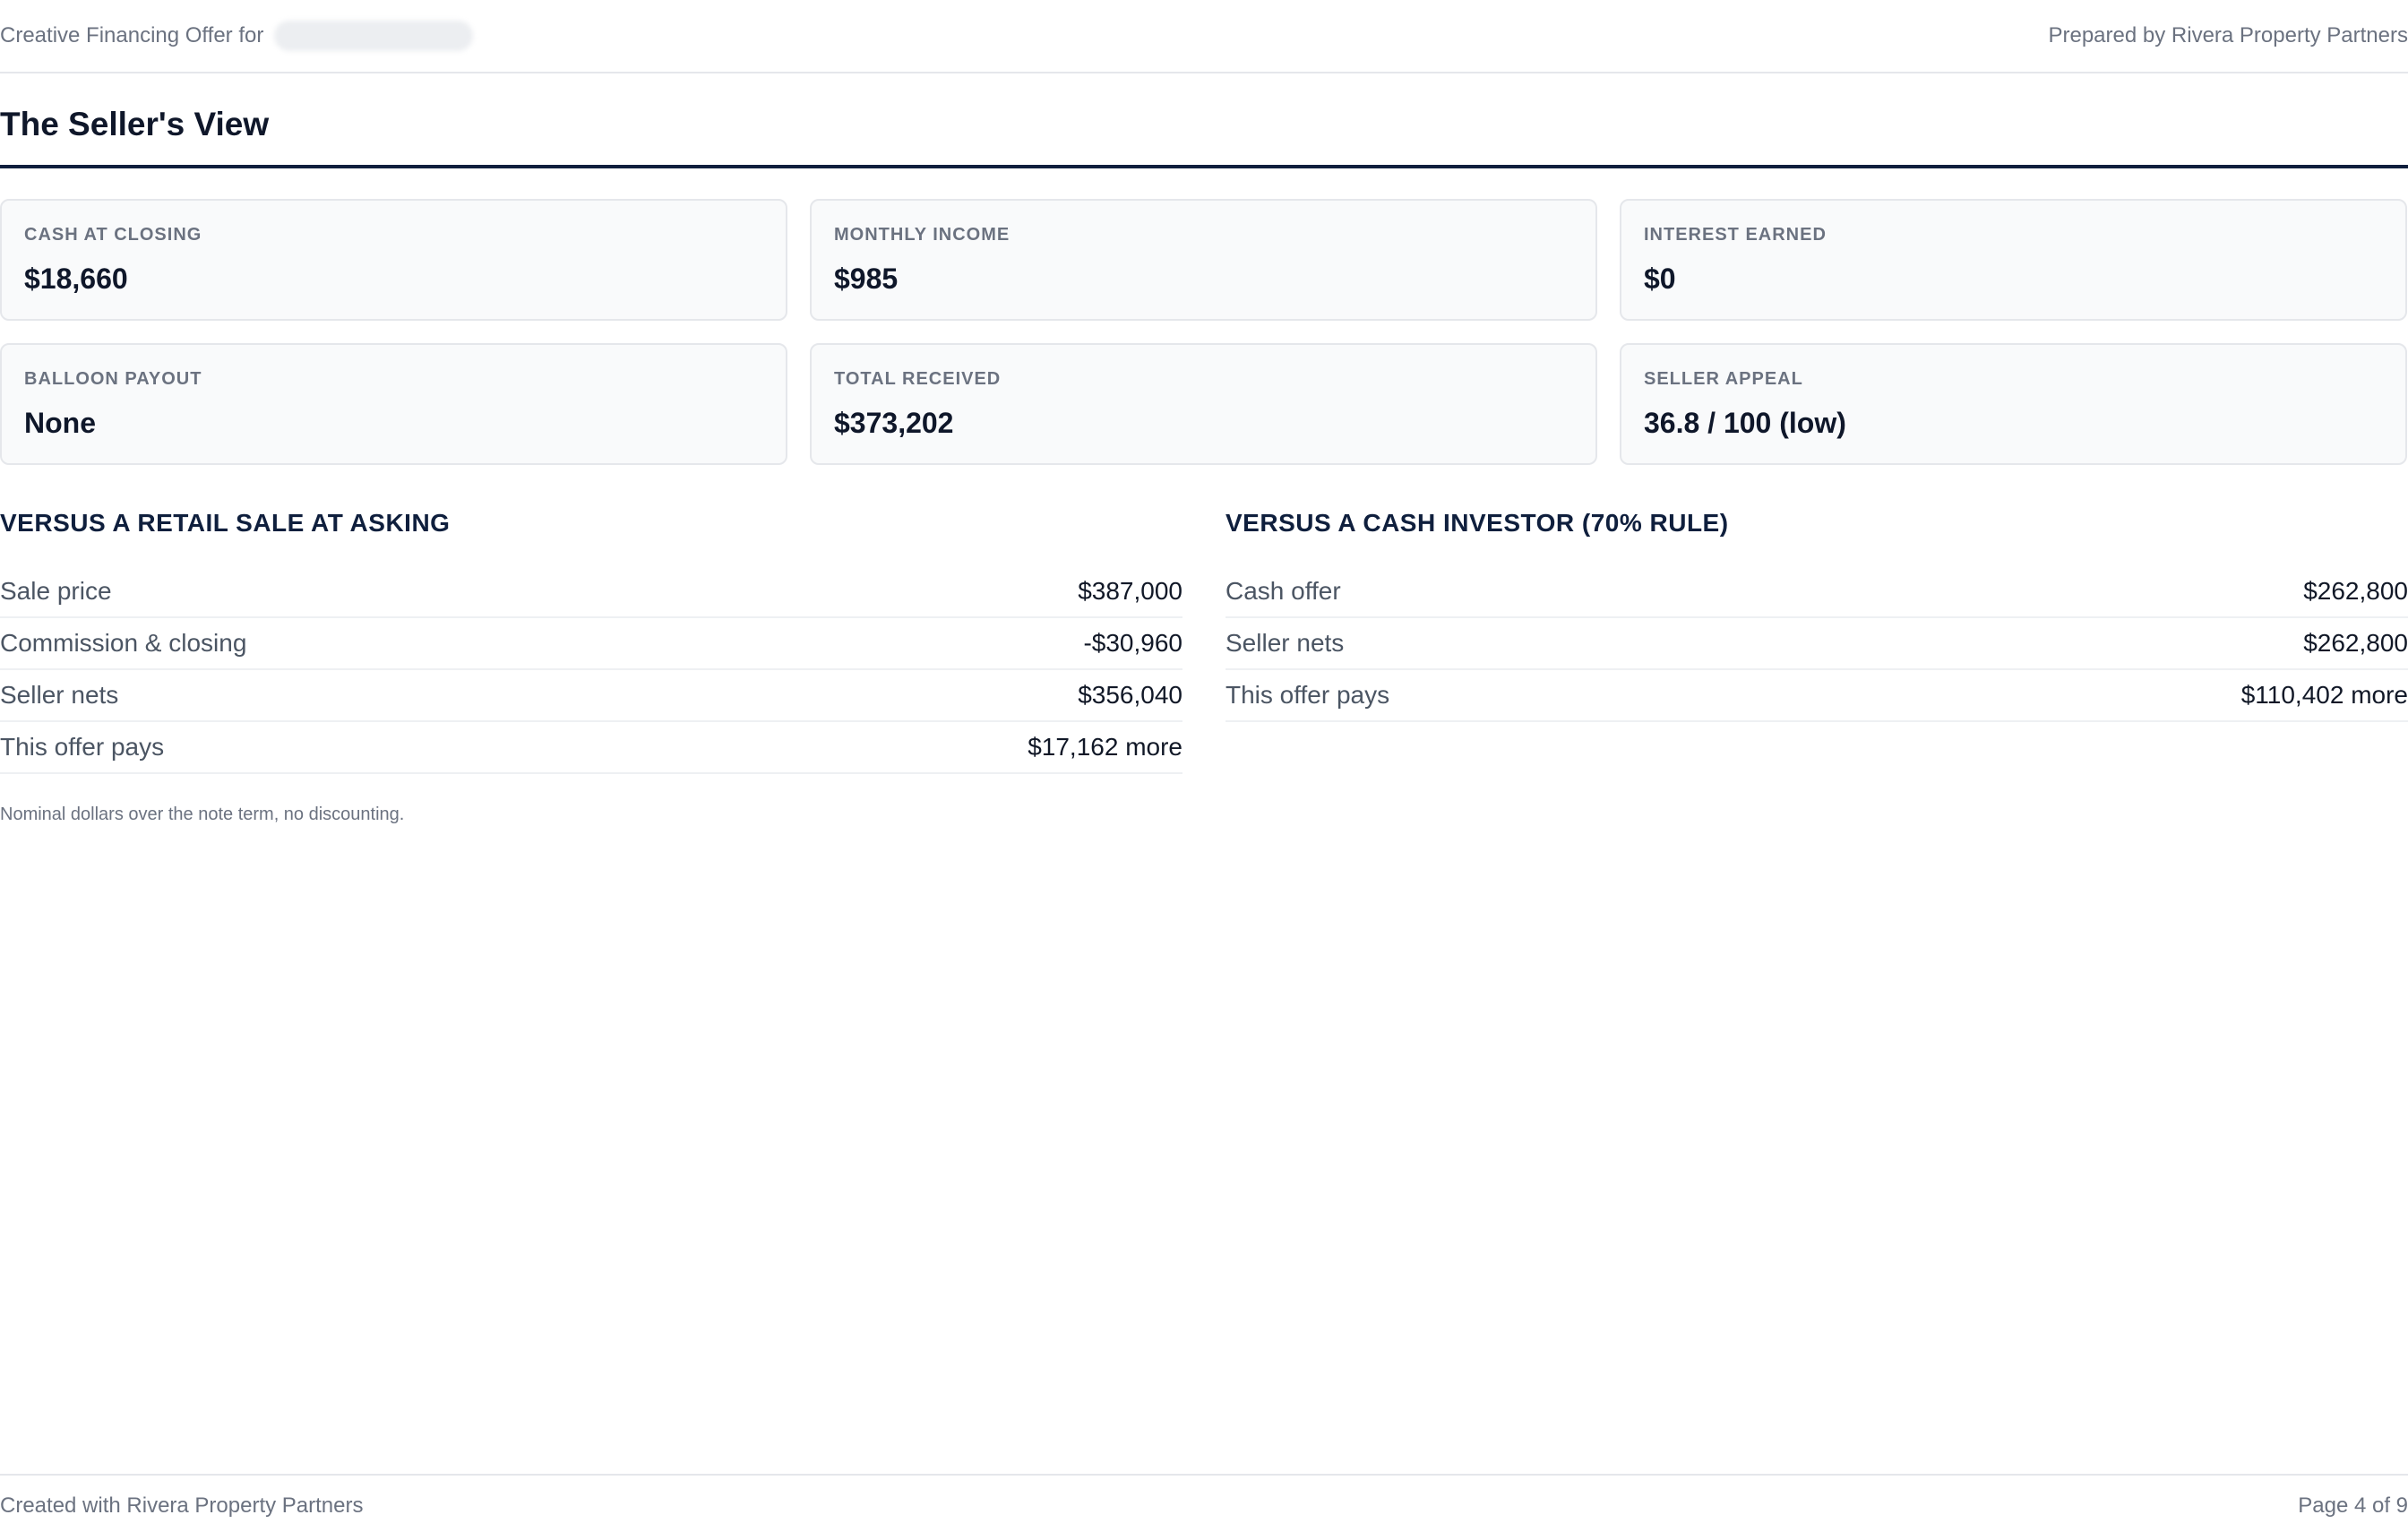 The width and height of the screenshot is (2408, 1532). I want to click on row-label: Commission & closing, so click(124, 643).